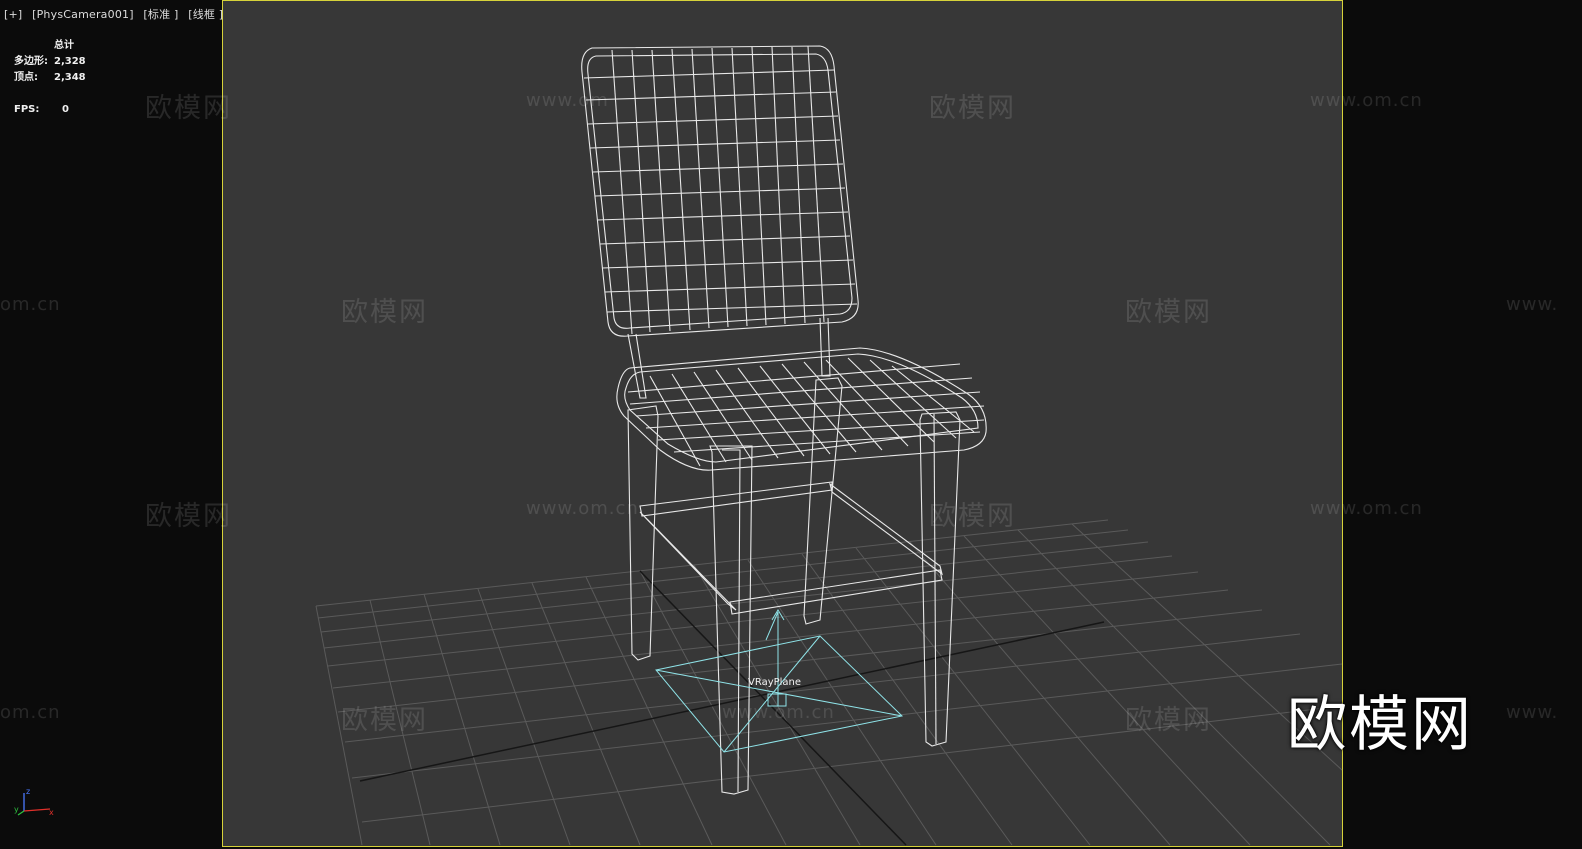 This screenshot has height=849, width=1582. Describe the element at coordinates (736, 499) in the screenshot. I see `stretcher-back` at that location.